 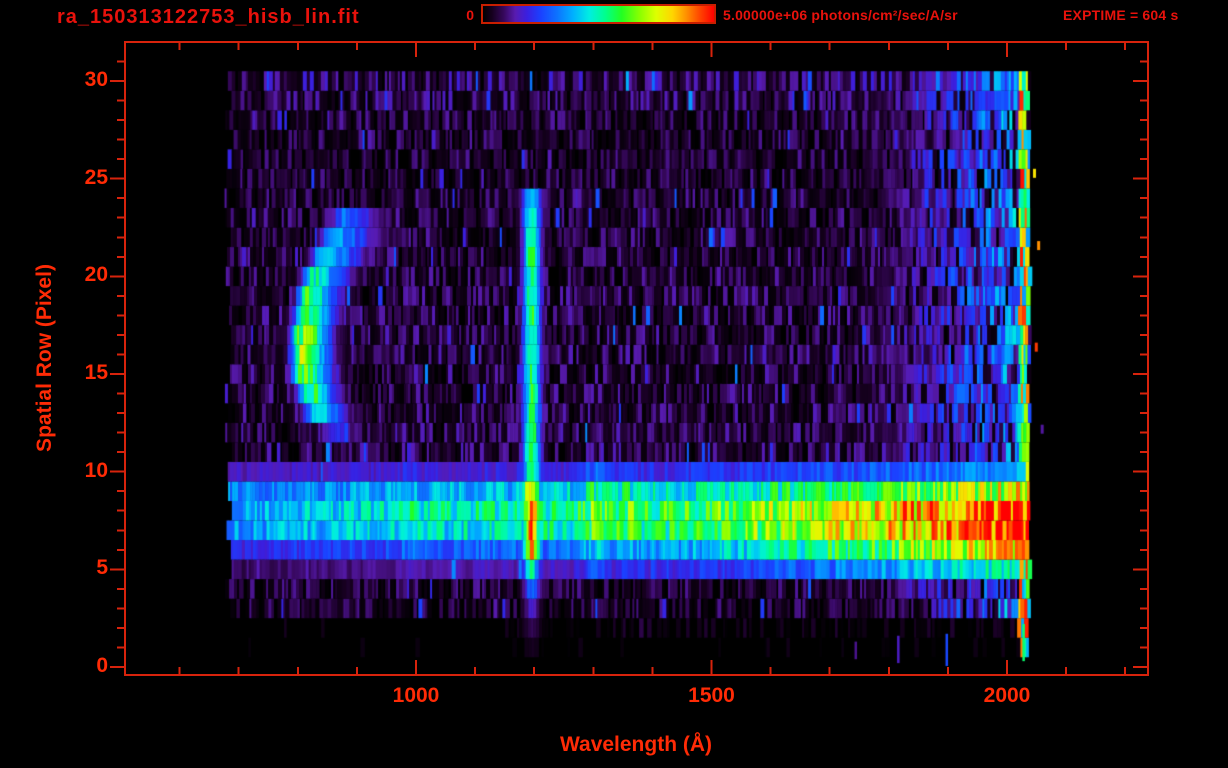 What do you see at coordinates (102, 665) in the screenshot?
I see `y-tick-label: 0` at bounding box center [102, 665].